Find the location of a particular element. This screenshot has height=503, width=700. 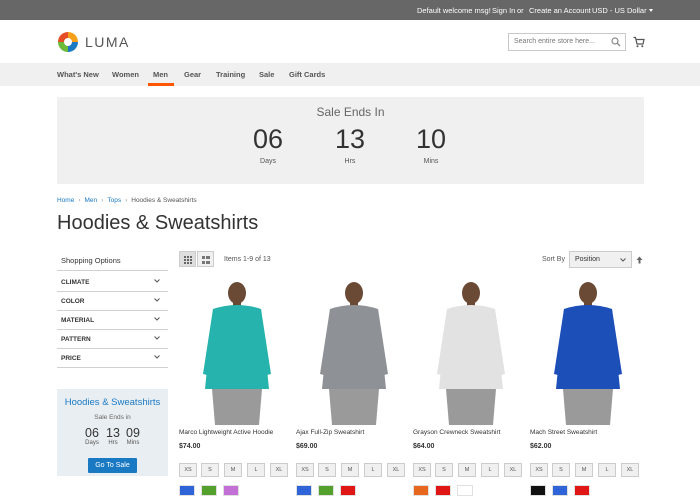

search-icon is located at coordinates (616, 42).